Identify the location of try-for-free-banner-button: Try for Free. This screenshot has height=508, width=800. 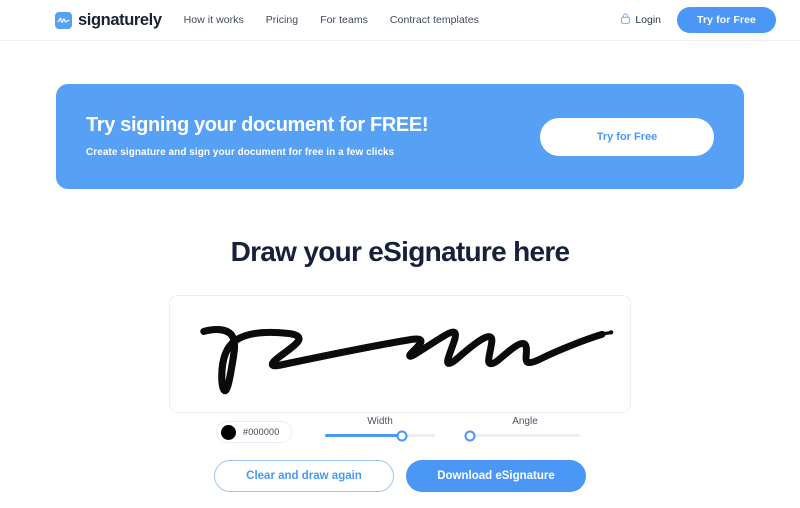
(627, 136).